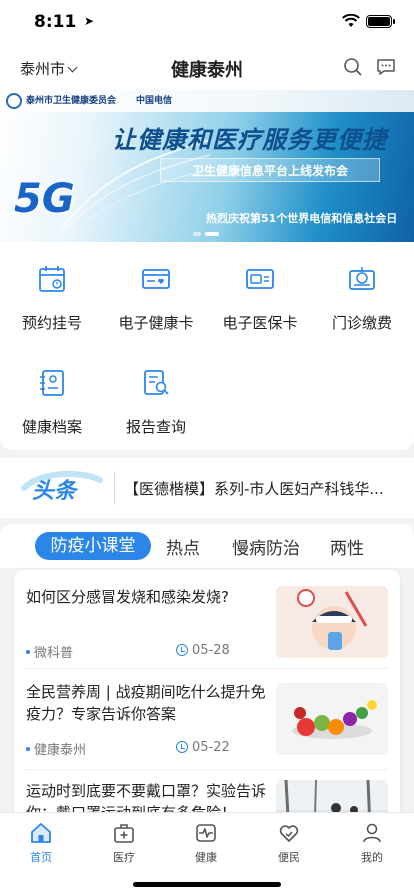  What do you see at coordinates (260, 323) in the screenshot?
I see `service-label: 电子医保卡` at bounding box center [260, 323].